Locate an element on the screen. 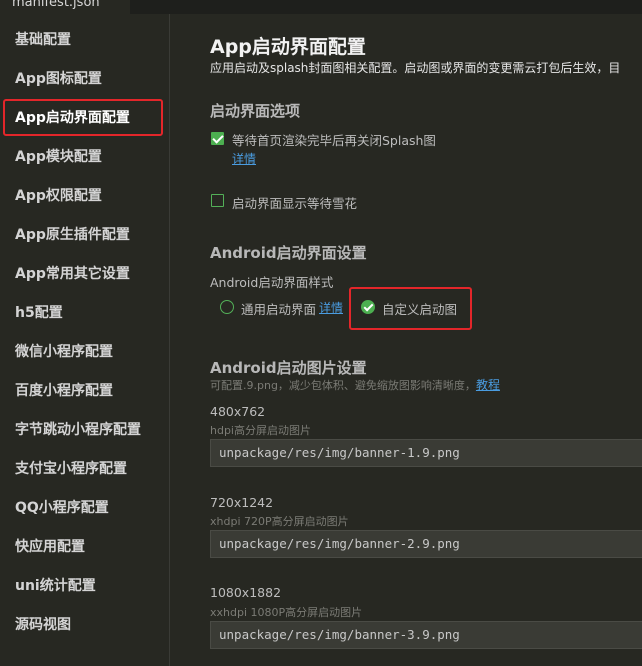 The height and width of the screenshot is (666, 642). wait-render-checkbox is located at coordinates (217, 138).